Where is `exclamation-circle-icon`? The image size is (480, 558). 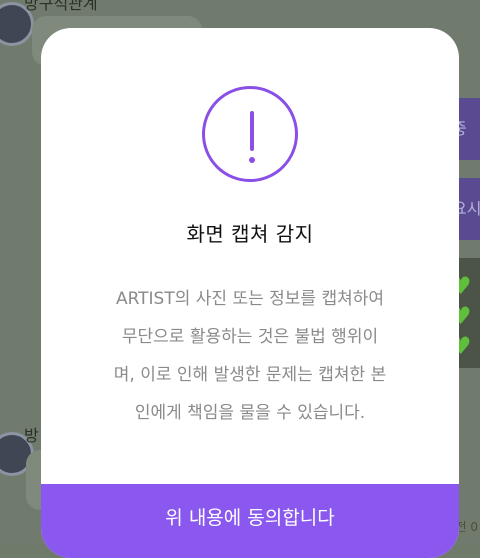 exclamation-circle-icon is located at coordinates (250, 134).